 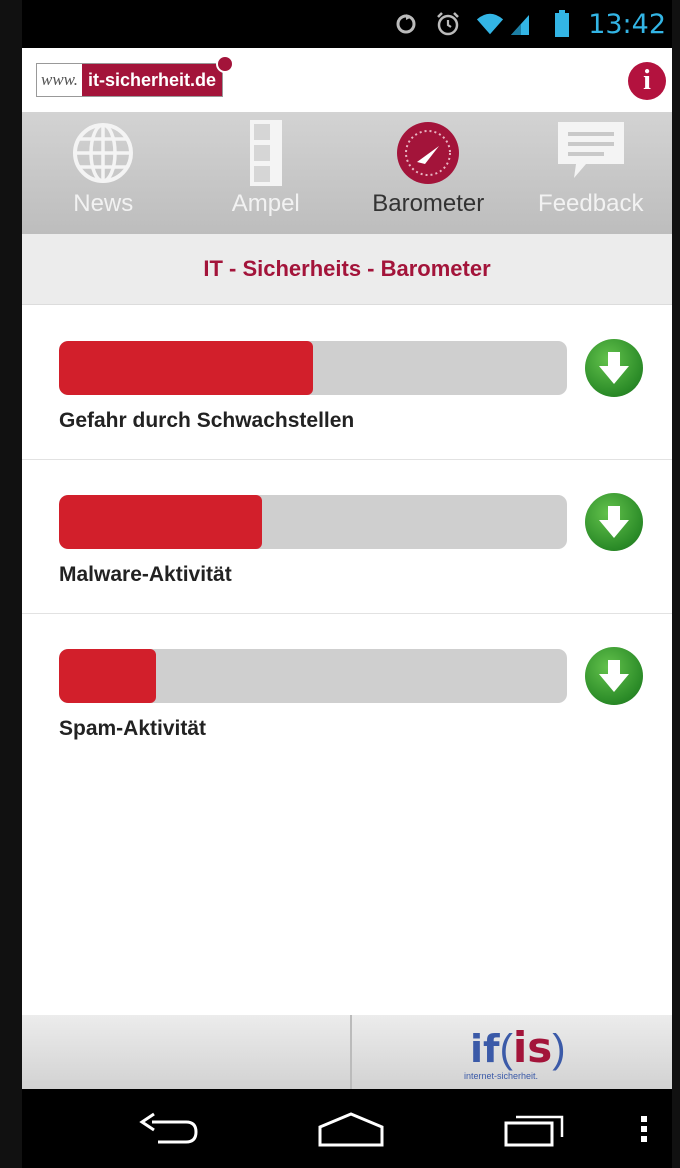 What do you see at coordinates (133, 728) in the screenshot?
I see `metric-label: Spam-Aktivität` at bounding box center [133, 728].